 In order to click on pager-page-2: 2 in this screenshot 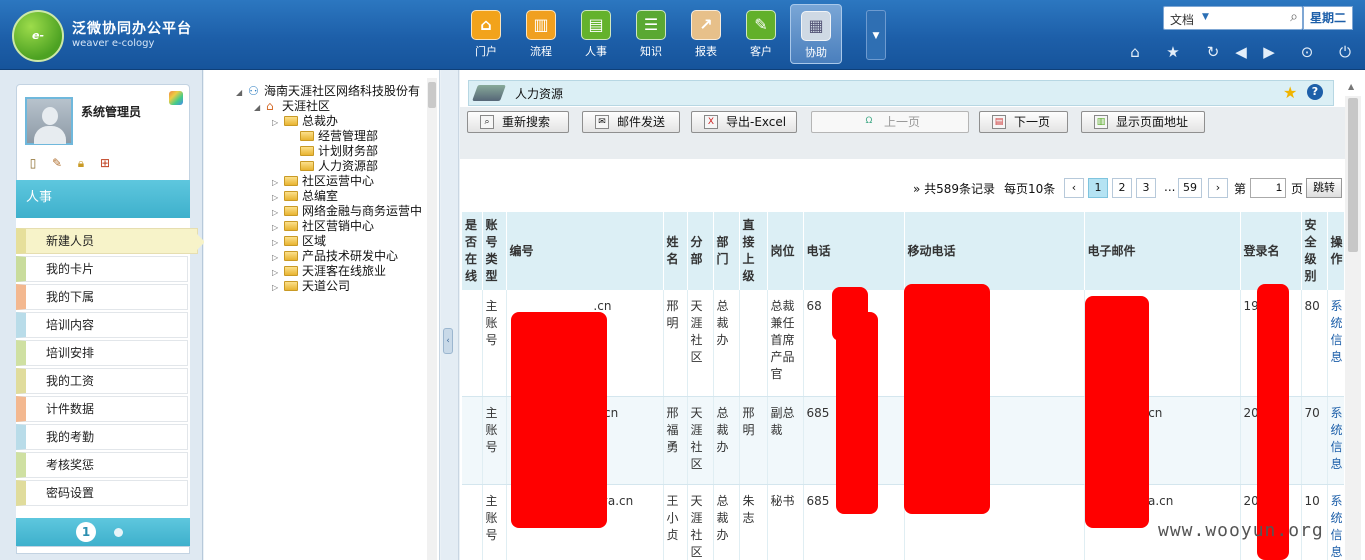, I will do `click(1122, 188)`.